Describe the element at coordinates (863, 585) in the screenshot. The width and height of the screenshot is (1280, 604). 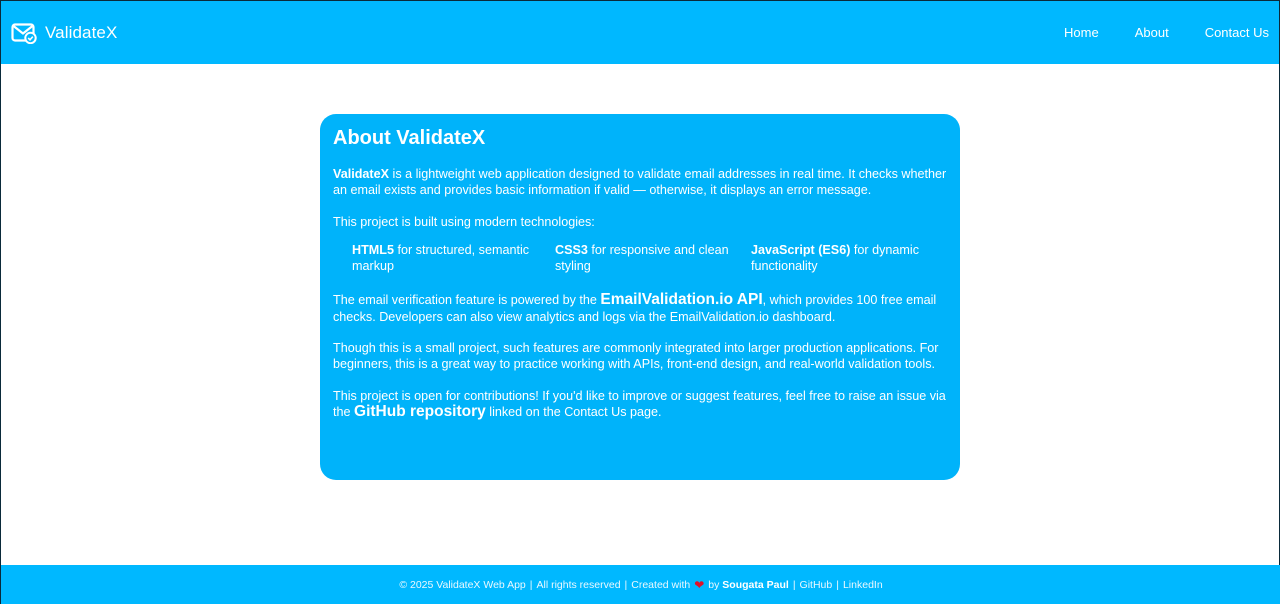
I see `footer-linkedin-link: LinkedIn` at that location.